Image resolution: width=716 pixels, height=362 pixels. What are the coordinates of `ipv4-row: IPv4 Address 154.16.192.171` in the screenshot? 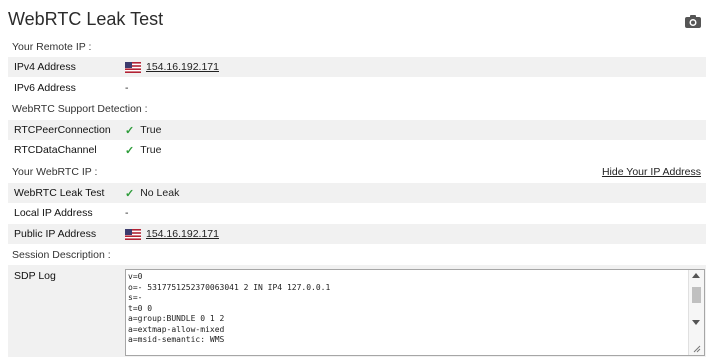 It's located at (357, 67).